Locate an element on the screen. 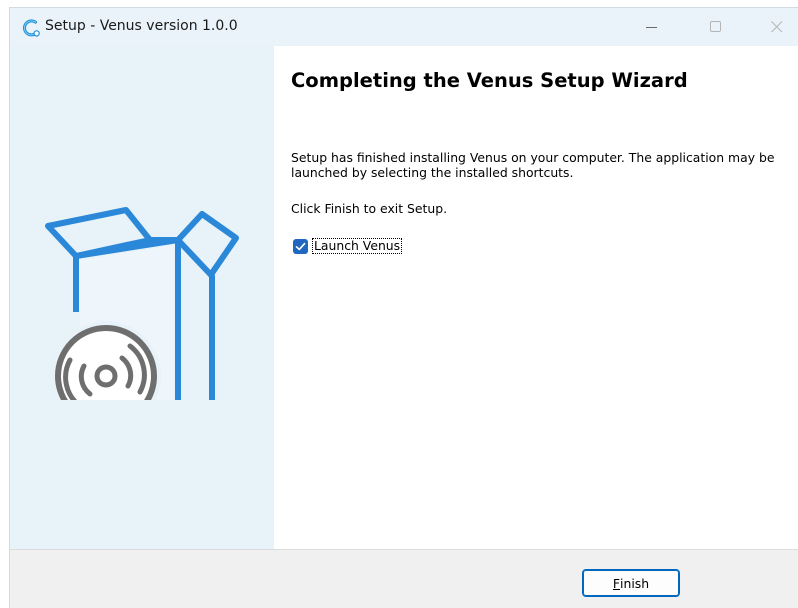  minimize-icon is located at coordinates (651, 27).